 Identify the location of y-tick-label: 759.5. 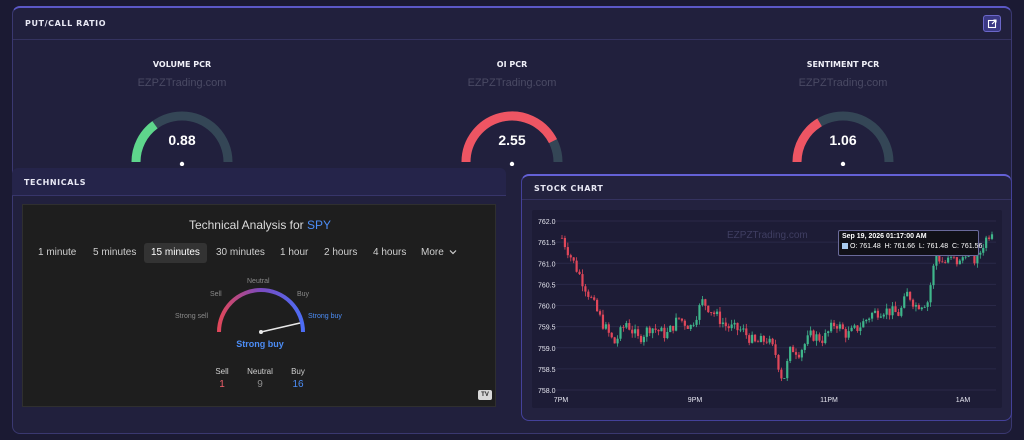
(547, 328).